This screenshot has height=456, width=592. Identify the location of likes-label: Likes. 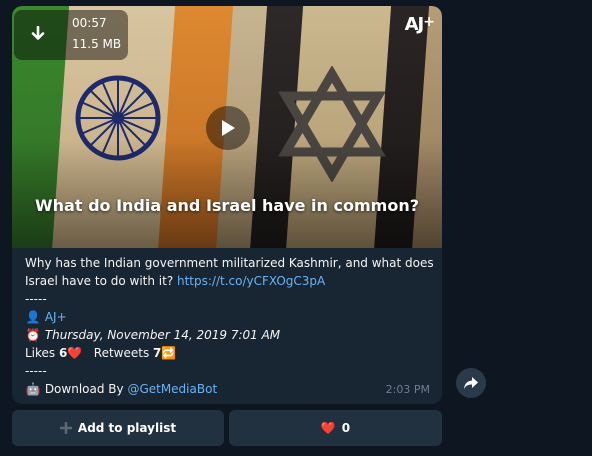
(42, 353).